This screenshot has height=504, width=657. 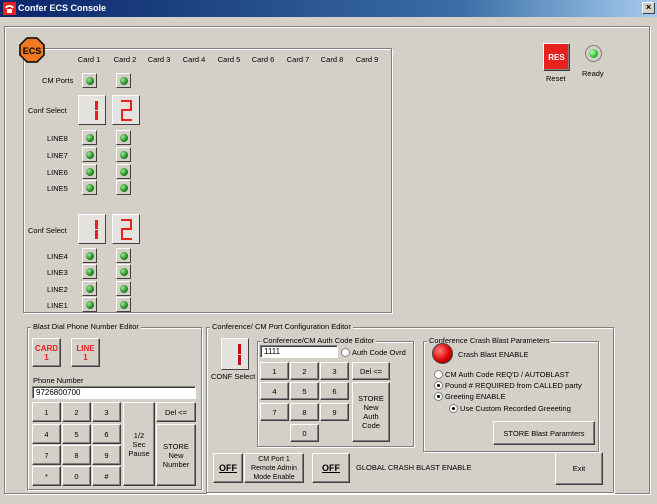 I want to click on phone-key: 3, so click(x=106, y=412).